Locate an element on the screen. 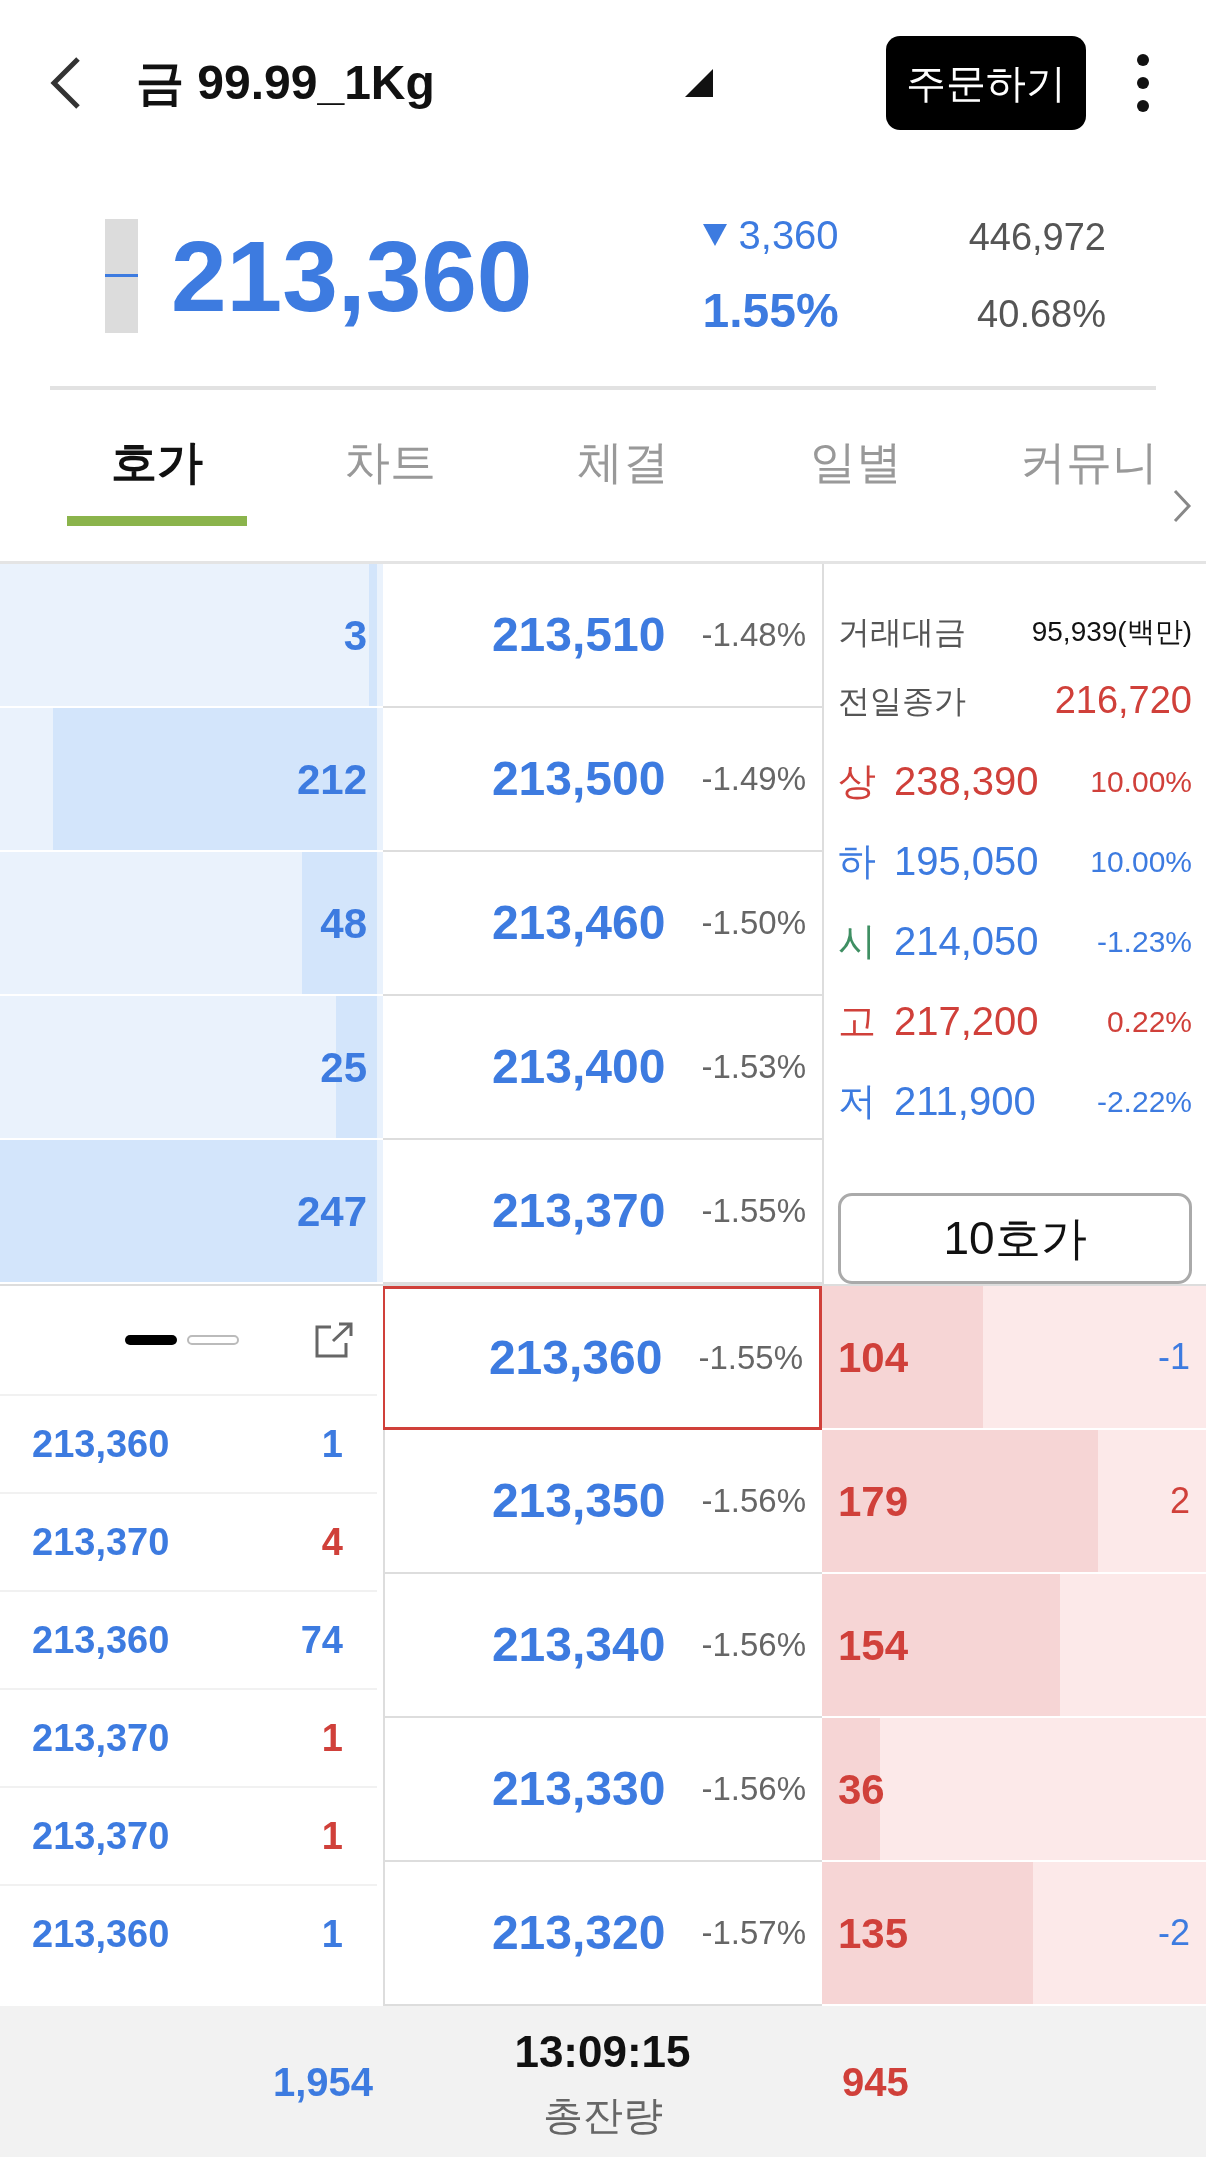 This screenshot has width=1206, height=2157. prev-close-label: 전일종가 is located at coordinates (902, 701).